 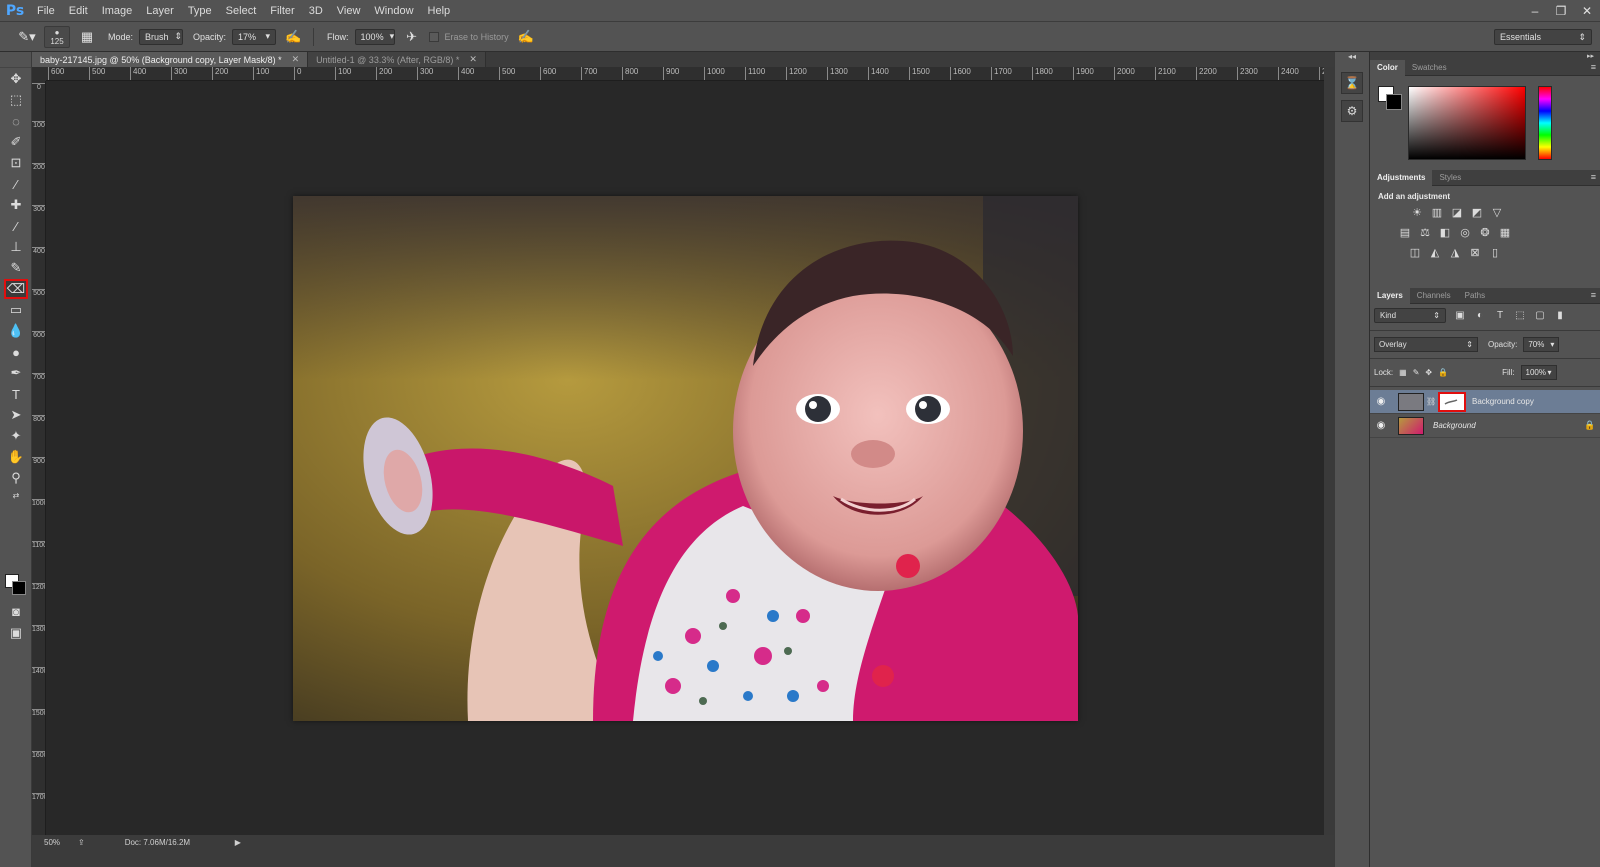 I want to click on hand-tool-icon: ✋, so click(x=16, y=457).